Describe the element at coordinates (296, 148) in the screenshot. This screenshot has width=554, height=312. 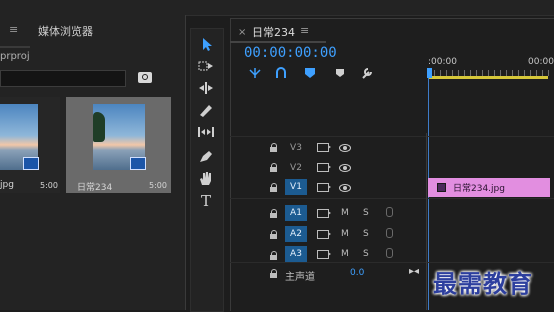
I see `track-label-v3: V3` at that location.